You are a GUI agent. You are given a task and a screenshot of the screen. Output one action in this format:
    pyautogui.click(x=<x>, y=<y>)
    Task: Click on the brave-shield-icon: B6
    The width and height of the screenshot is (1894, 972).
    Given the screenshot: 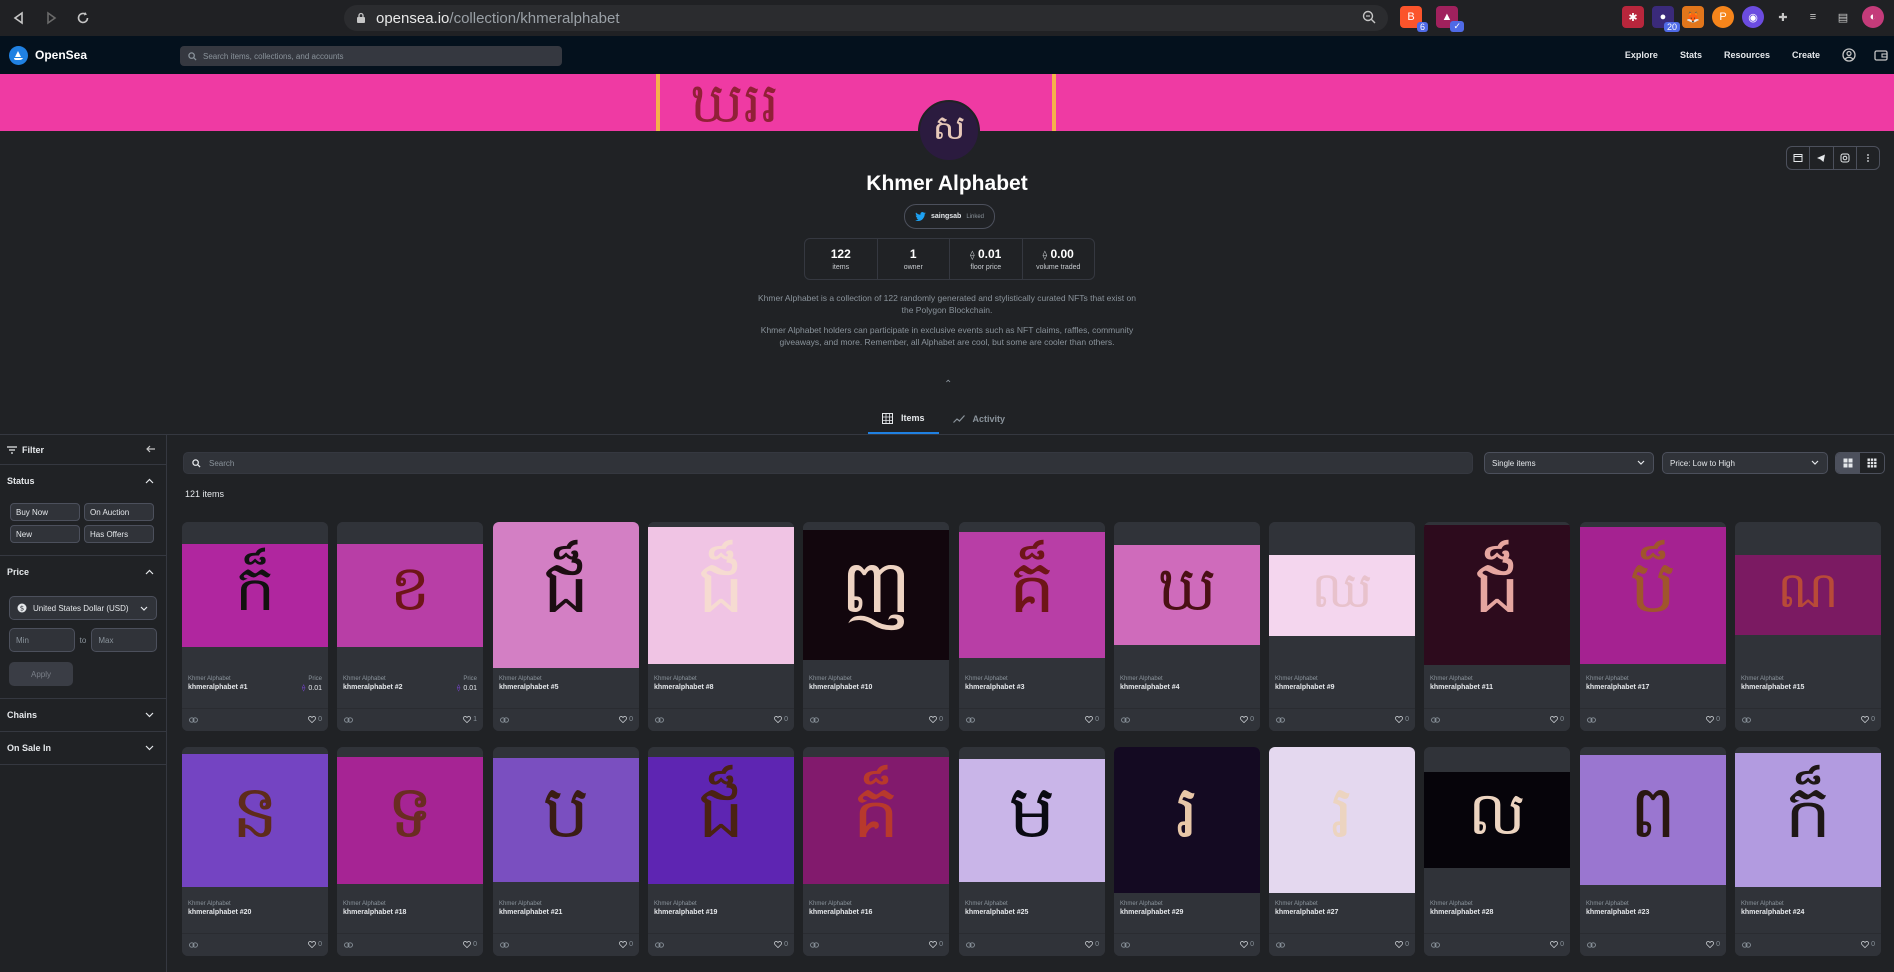 What is the action you would take?
    pyautogui.click(x=1414, y=19)
    